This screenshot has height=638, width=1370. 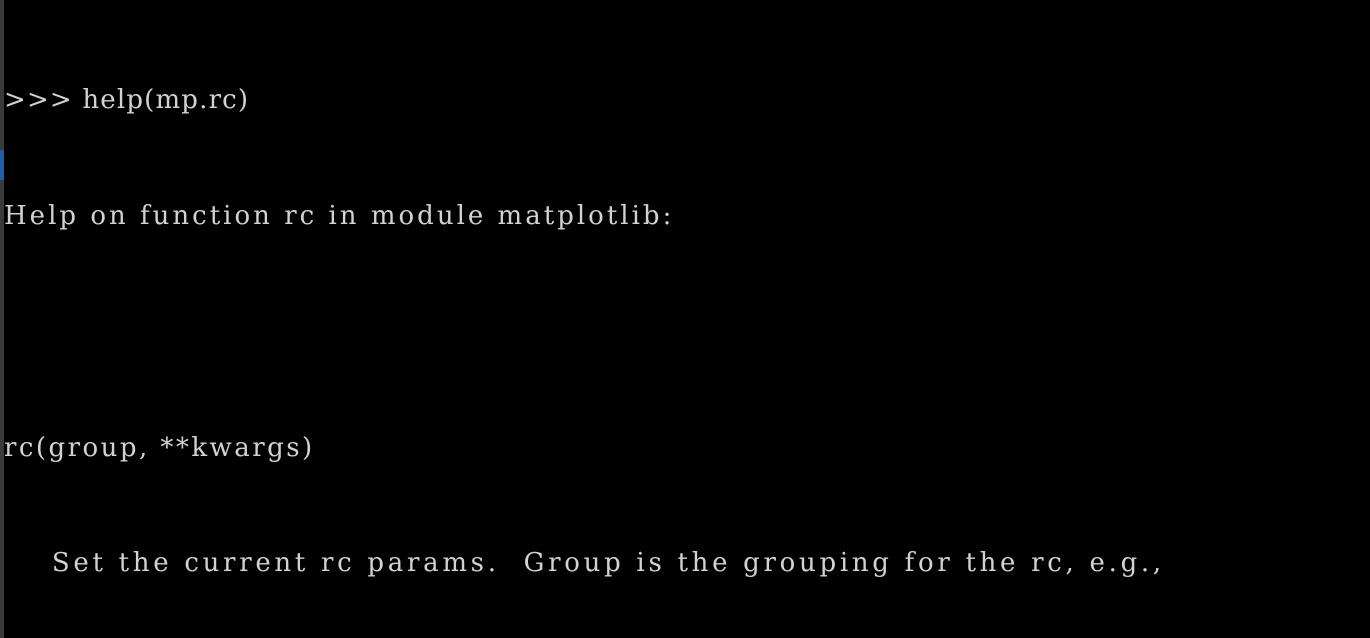 I want to click on vertical-scrollbar, so click(x=2, y=319).